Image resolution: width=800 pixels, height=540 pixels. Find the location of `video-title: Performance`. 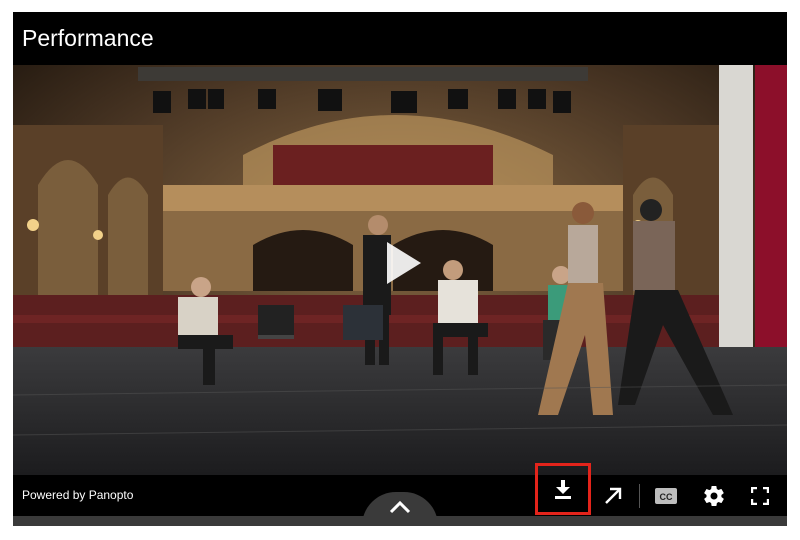

video-title: Performance is located at coordinates (88, 38).